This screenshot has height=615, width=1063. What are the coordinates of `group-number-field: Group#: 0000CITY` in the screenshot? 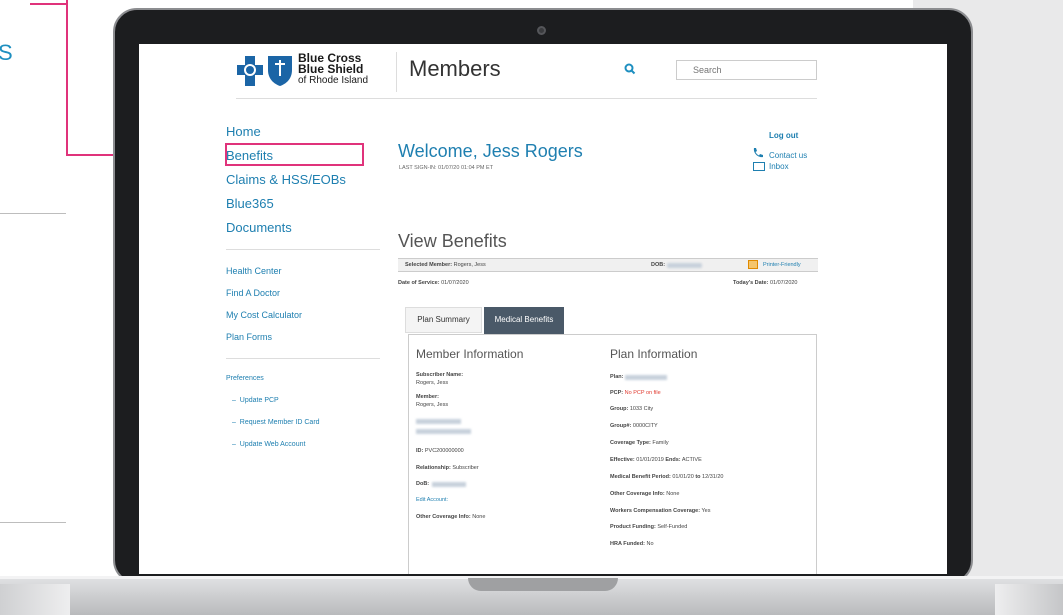 It's located at (634, 426).